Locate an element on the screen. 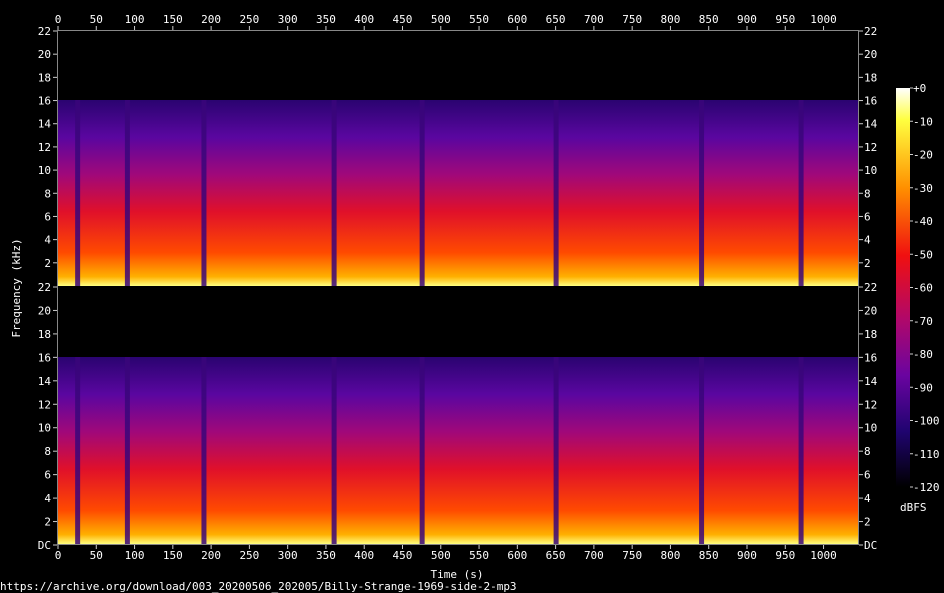 This screenshot has width=944, height=593. x-tick-bottom-label-1: 50 is located at coordinates (96, 555).